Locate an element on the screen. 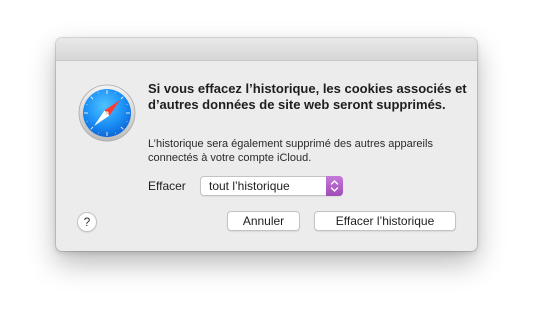 This screenshot has height=326, width=533. cancel-button: Annuler is located at coordinates (263, 221).